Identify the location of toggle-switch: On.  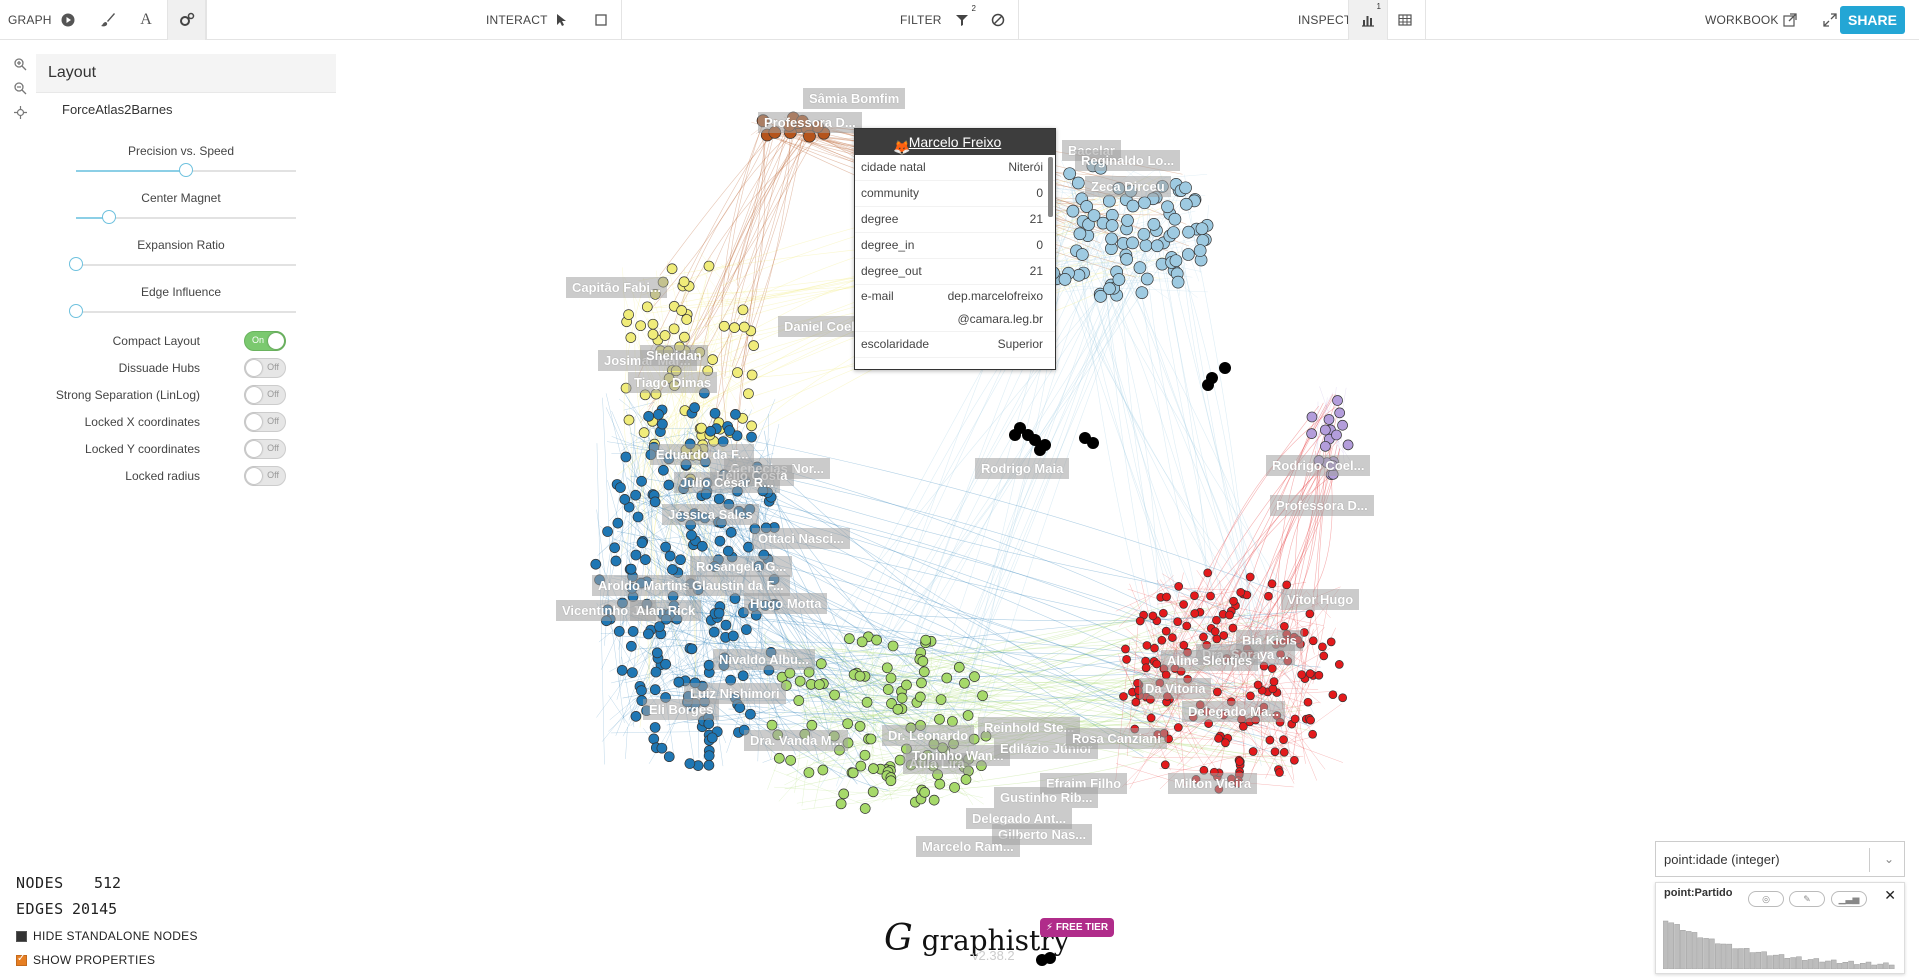
(265, 341).